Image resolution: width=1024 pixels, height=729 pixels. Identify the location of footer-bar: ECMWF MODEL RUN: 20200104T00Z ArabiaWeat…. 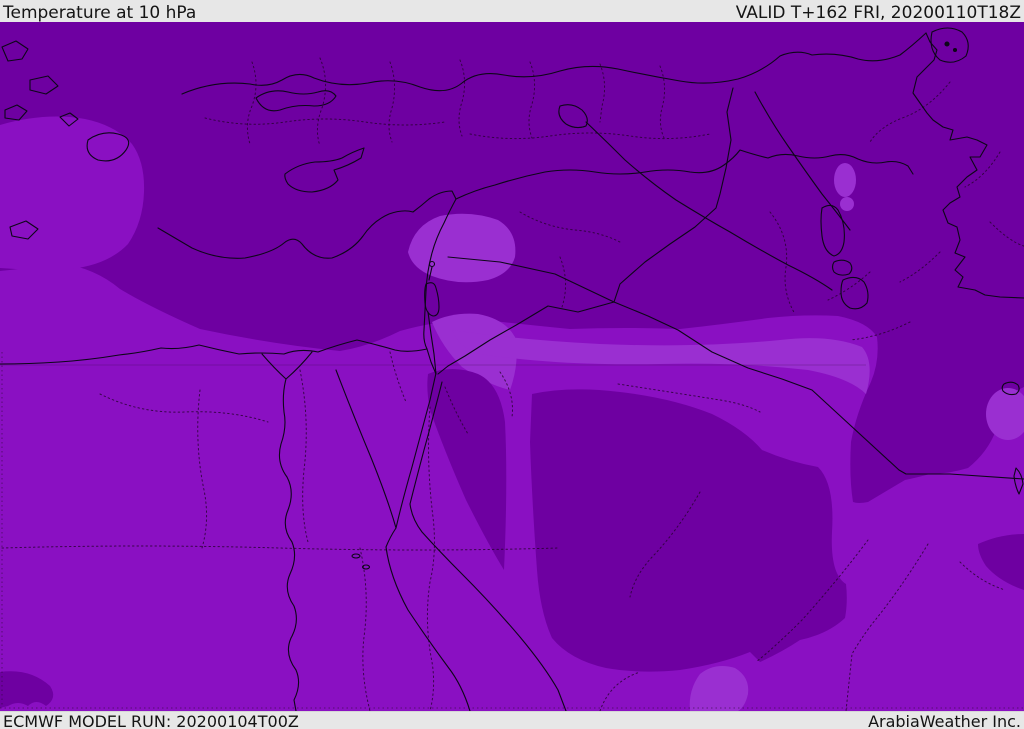
(512, 720).